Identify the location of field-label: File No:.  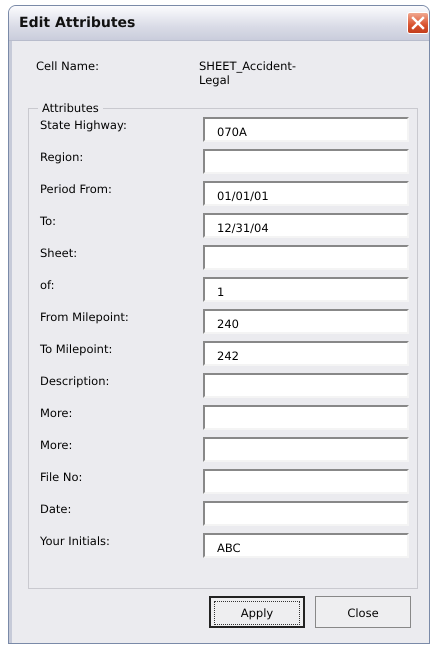
(62, 476).